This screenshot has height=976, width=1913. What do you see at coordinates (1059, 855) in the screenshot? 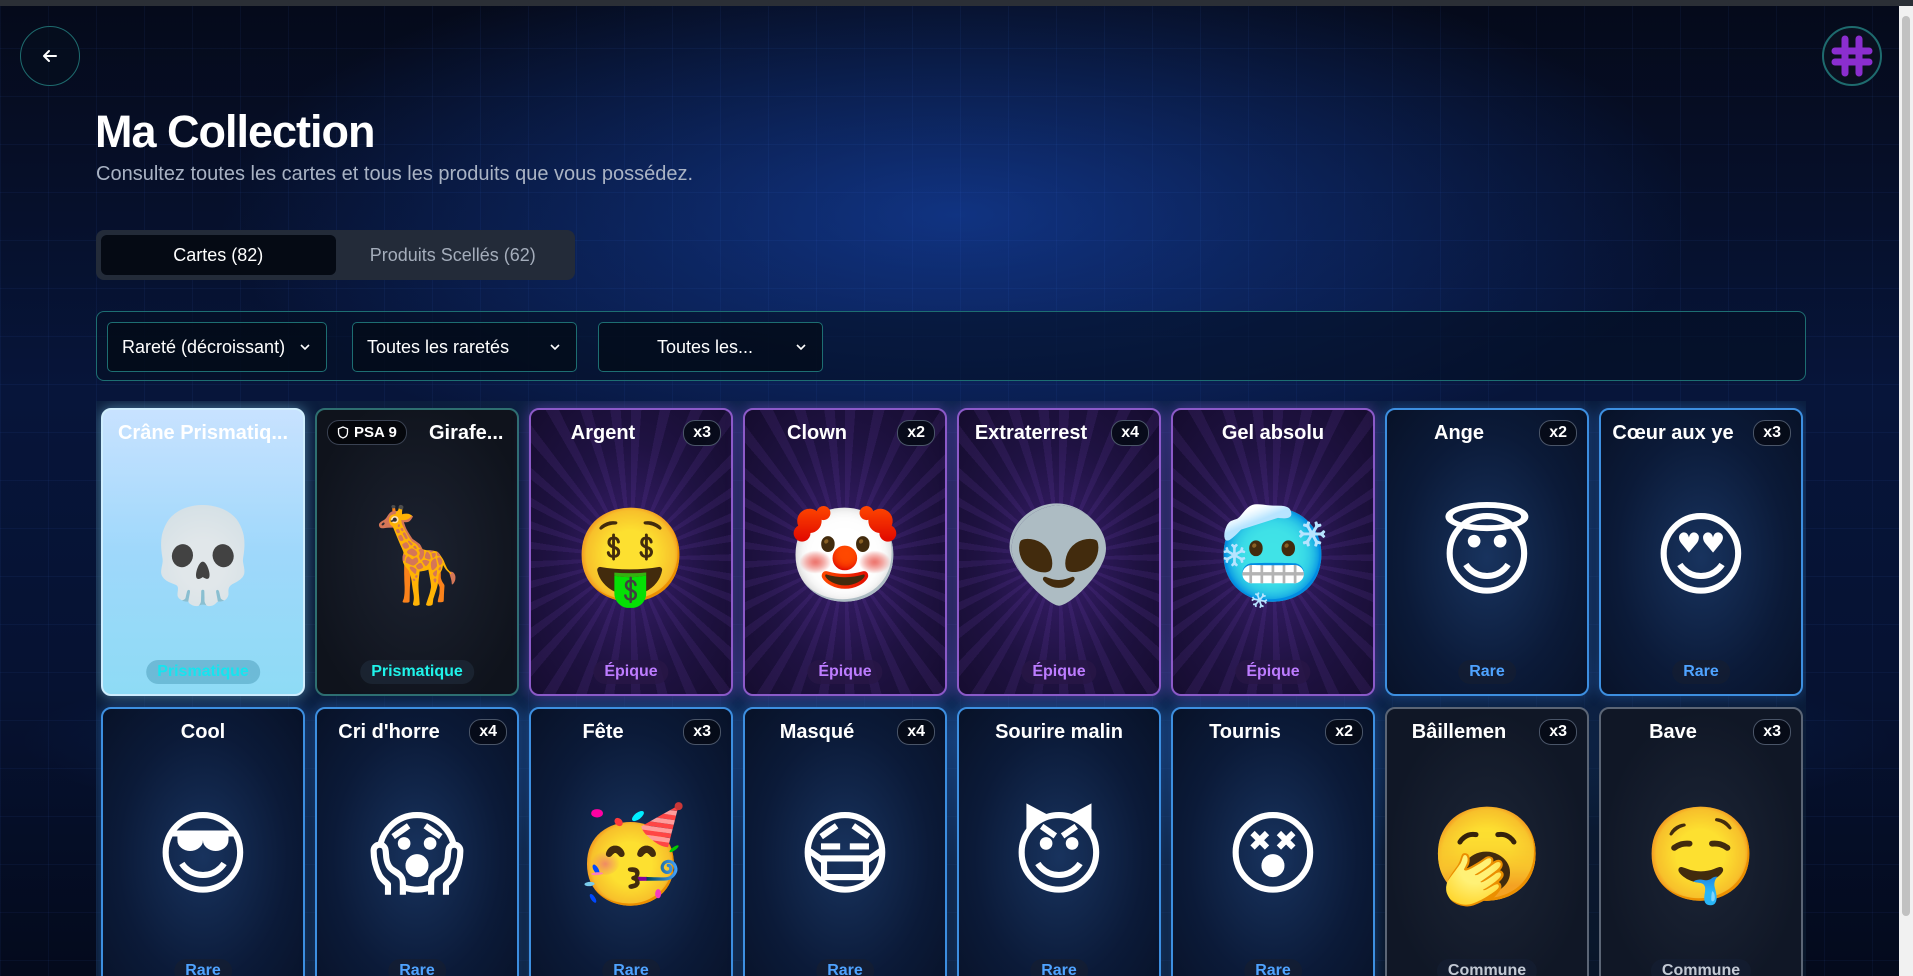
I see `card-emoji-image: 😈` at bounding box center [1059, 855].